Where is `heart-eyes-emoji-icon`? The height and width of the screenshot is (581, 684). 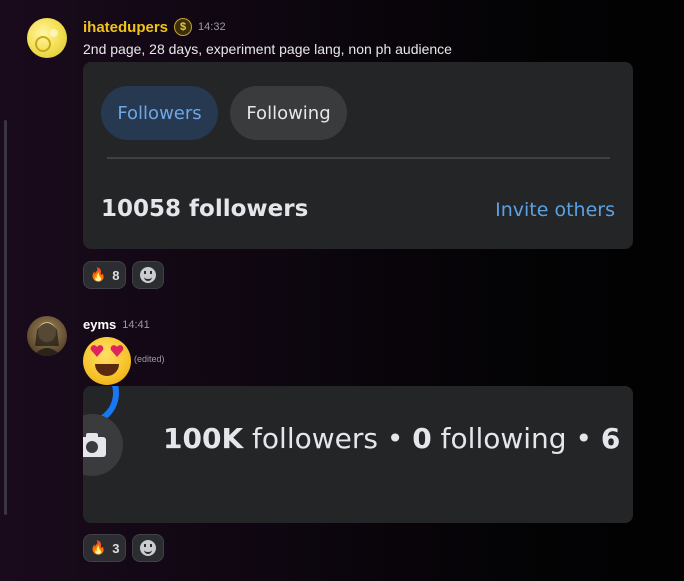
heart-eyes-emoji-icon is located at coordinates (107, 361).